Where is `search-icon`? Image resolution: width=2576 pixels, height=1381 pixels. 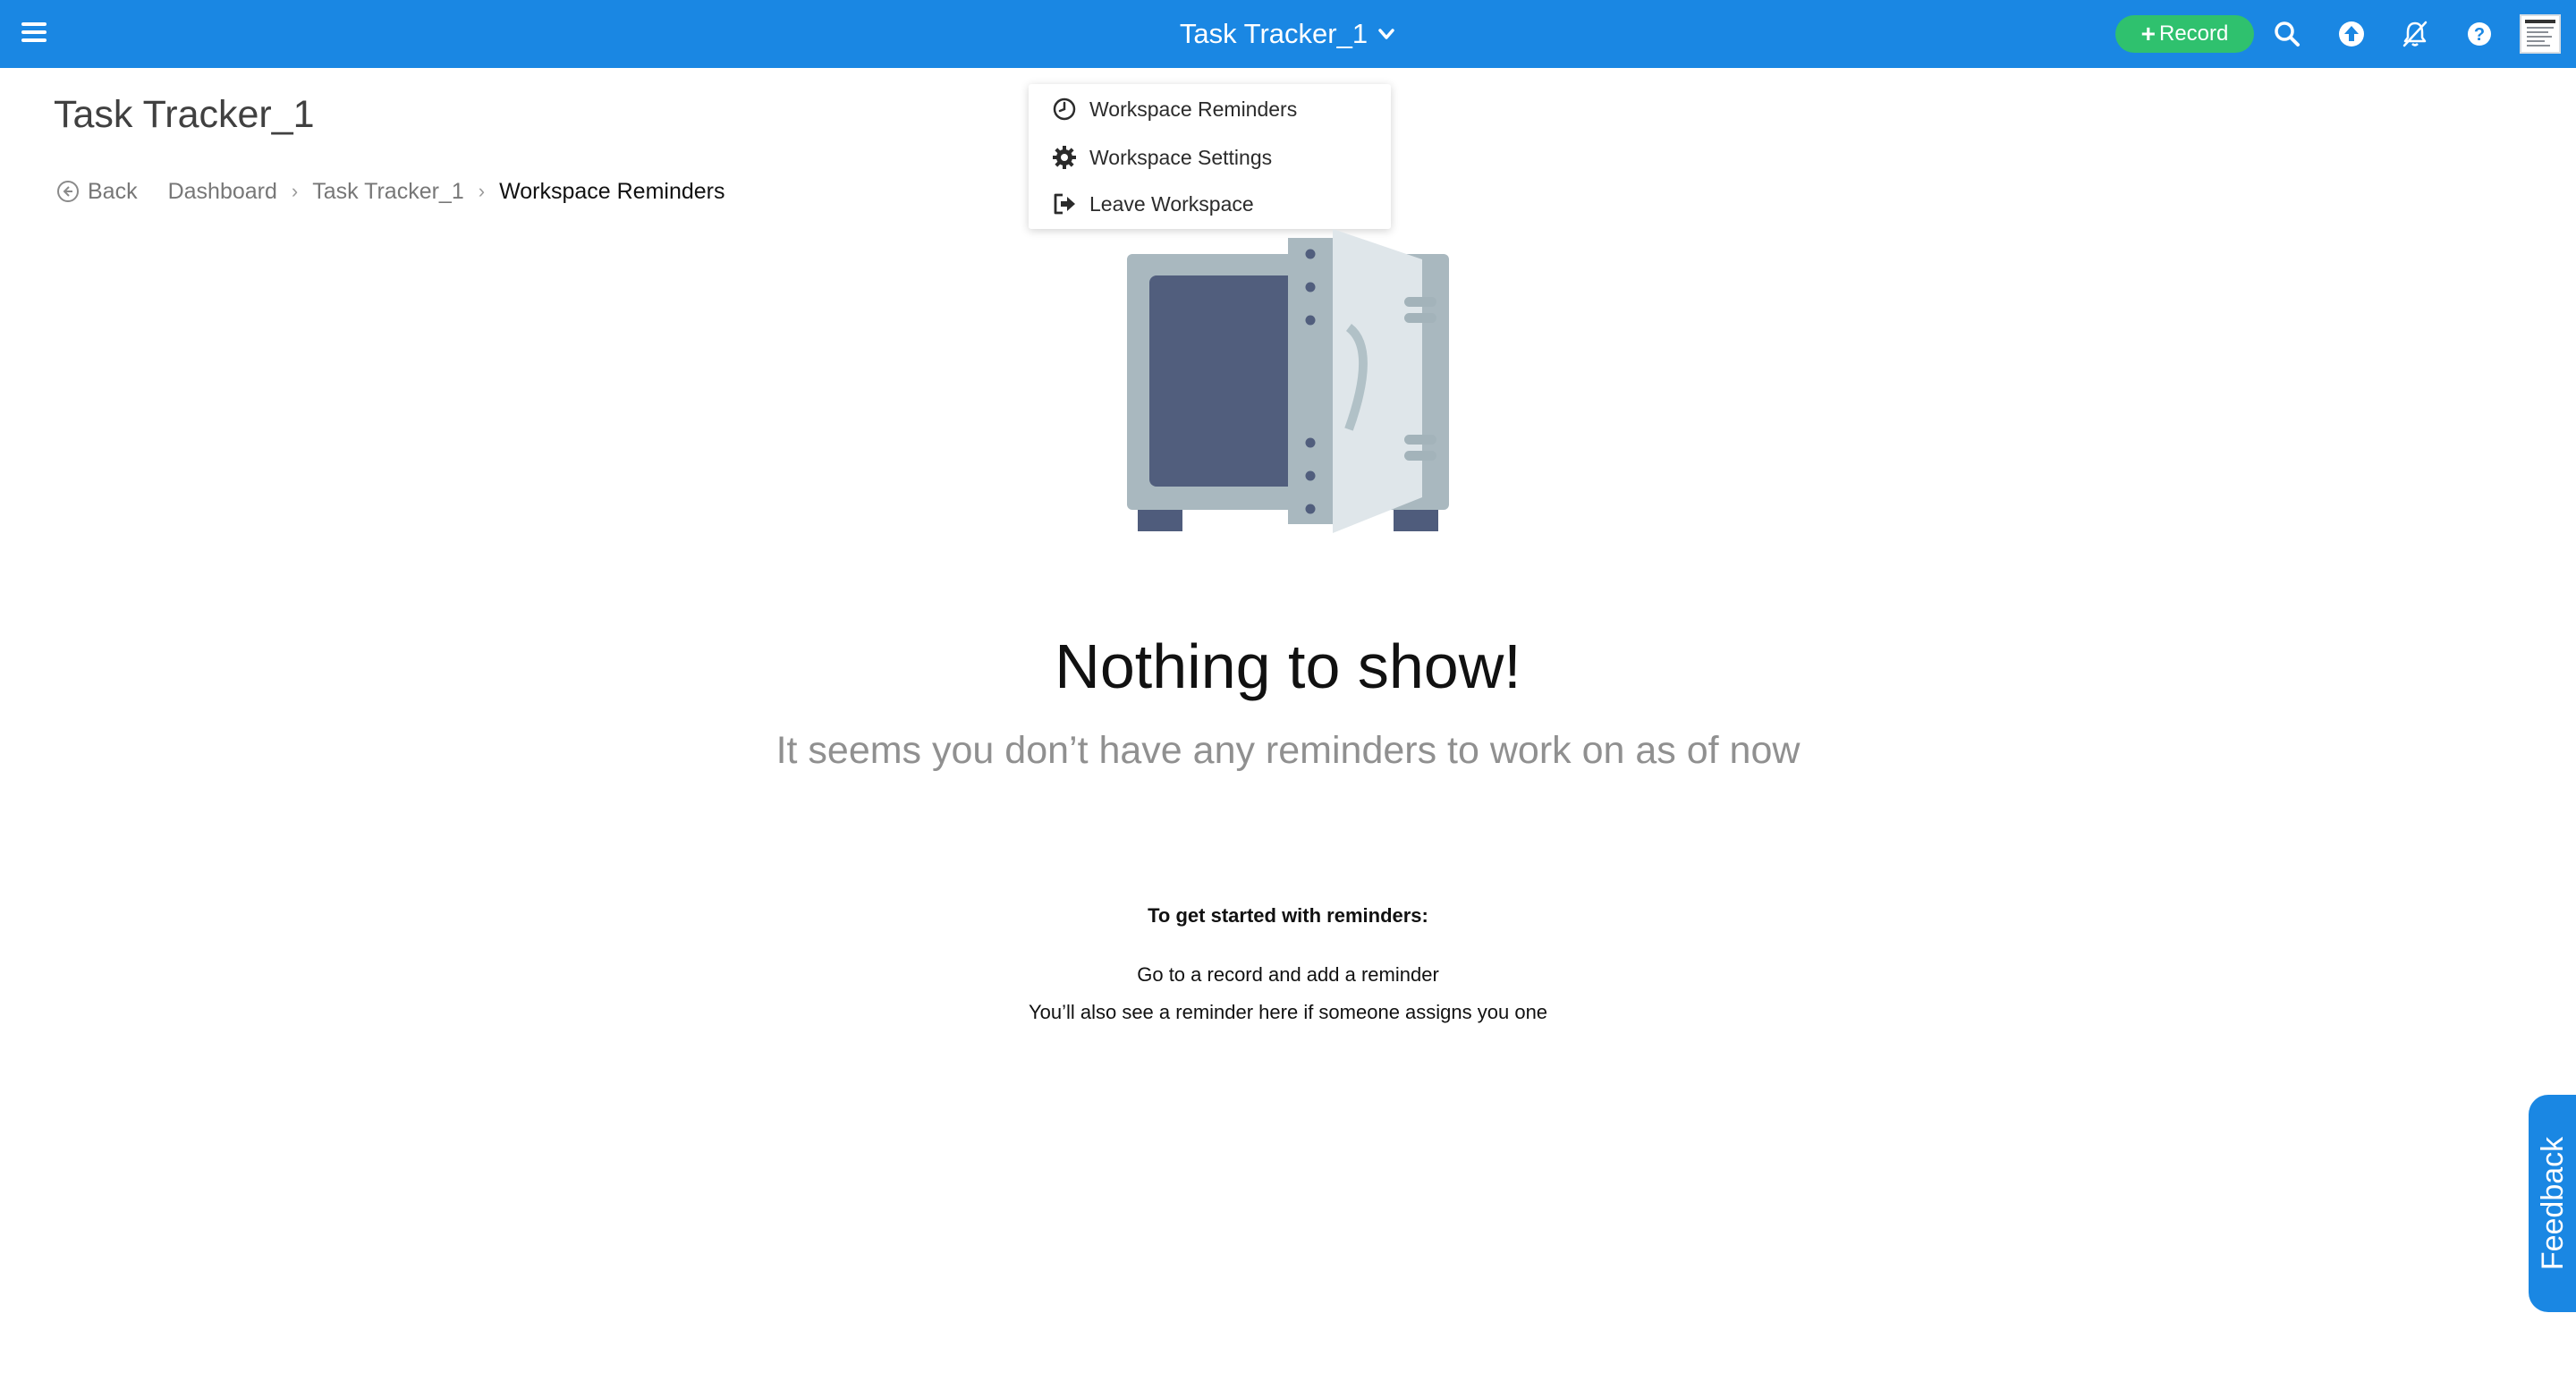
search-icon is located at coordinates (2287, 34).